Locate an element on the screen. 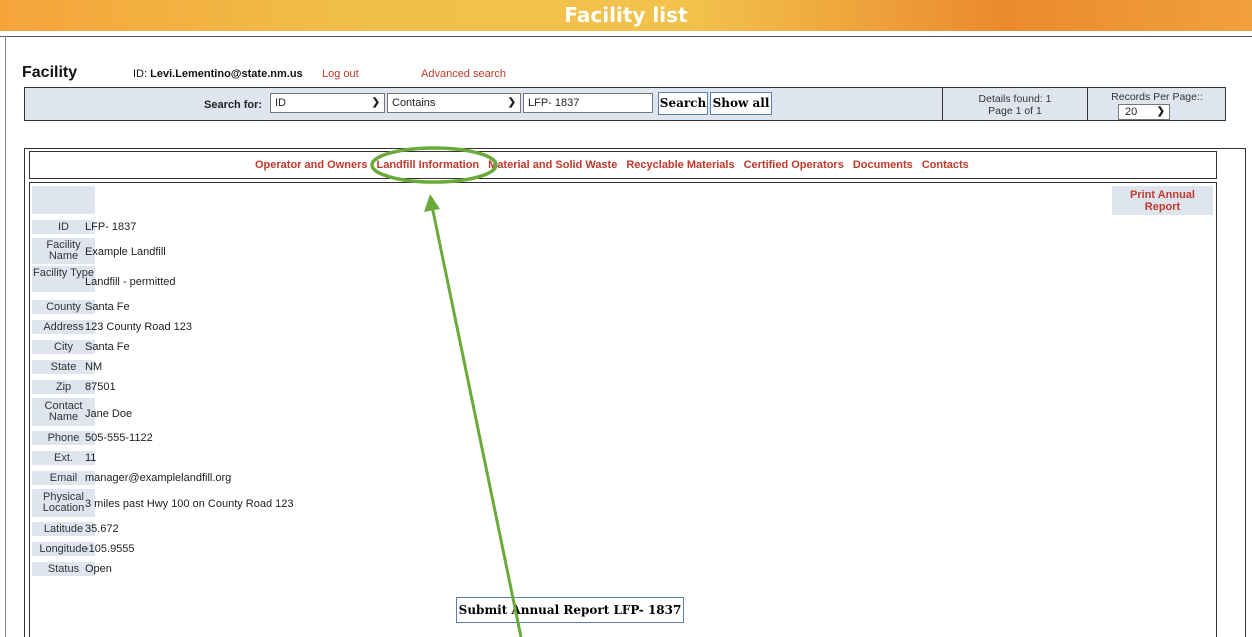 This screenshot has width=1252, height=637. detail-value: -105.9555 is located at coordinates (110, 549).